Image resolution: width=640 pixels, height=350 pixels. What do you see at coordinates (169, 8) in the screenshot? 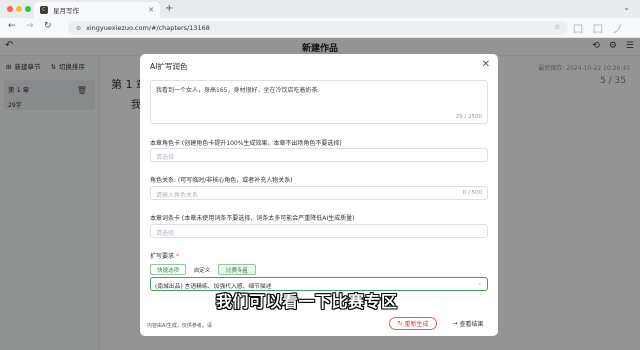
I see `new-tab-icon: +` at bounding box center [169, 8].